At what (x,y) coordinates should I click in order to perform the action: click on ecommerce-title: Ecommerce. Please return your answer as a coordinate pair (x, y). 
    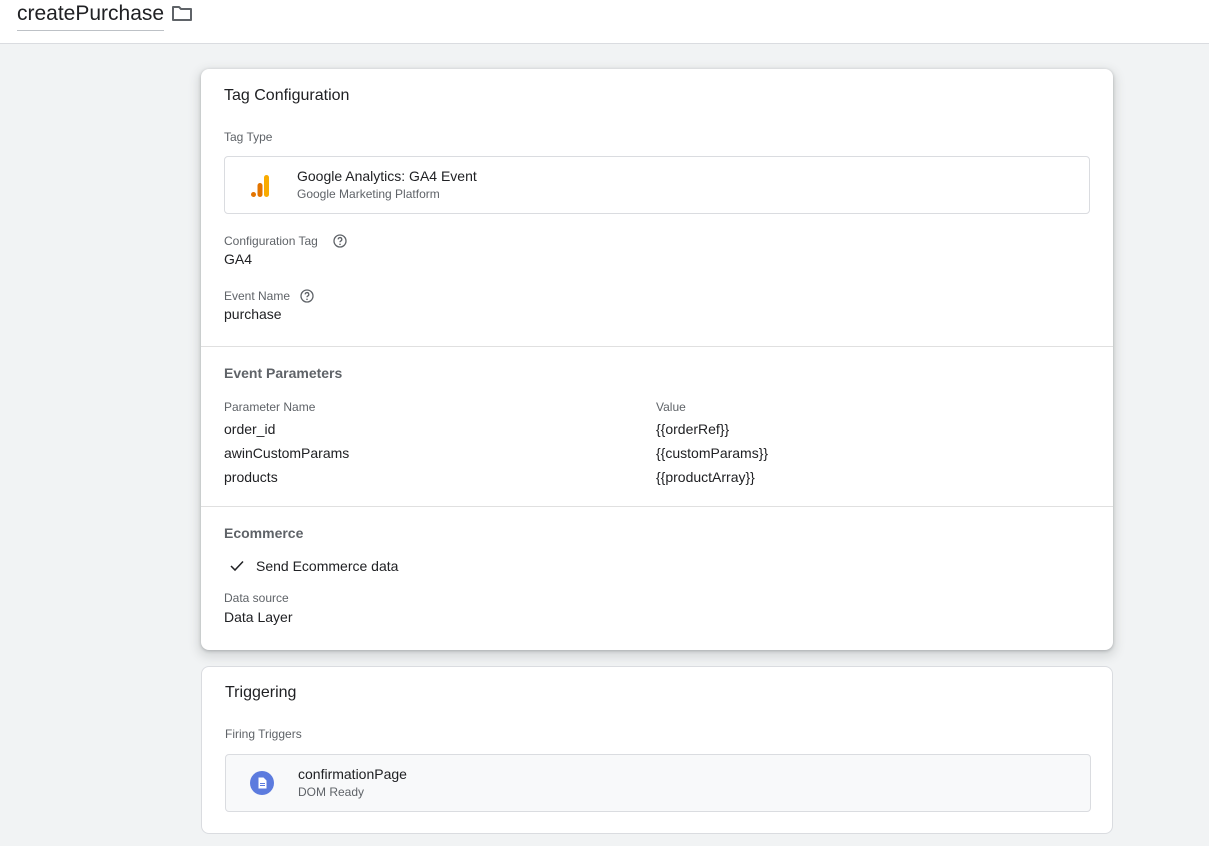
    Looking at the image, I should click on (264, 533).